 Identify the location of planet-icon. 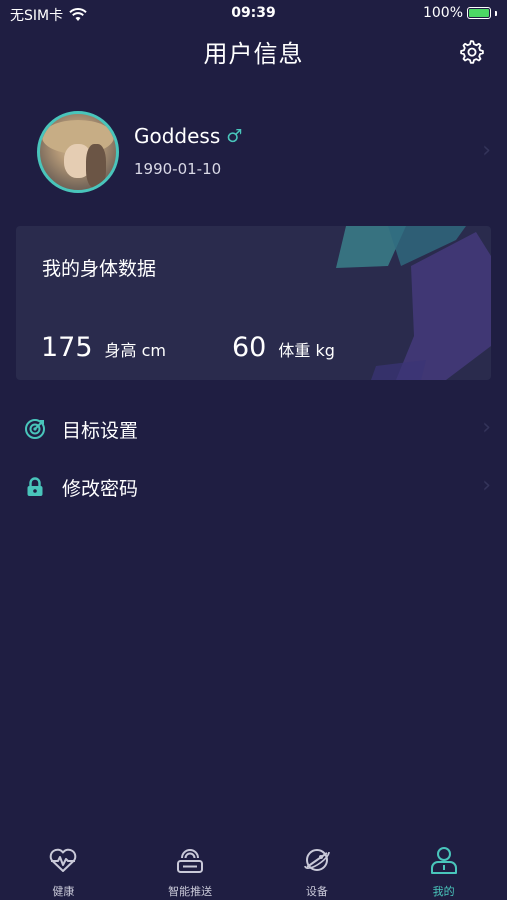
(317, 860).